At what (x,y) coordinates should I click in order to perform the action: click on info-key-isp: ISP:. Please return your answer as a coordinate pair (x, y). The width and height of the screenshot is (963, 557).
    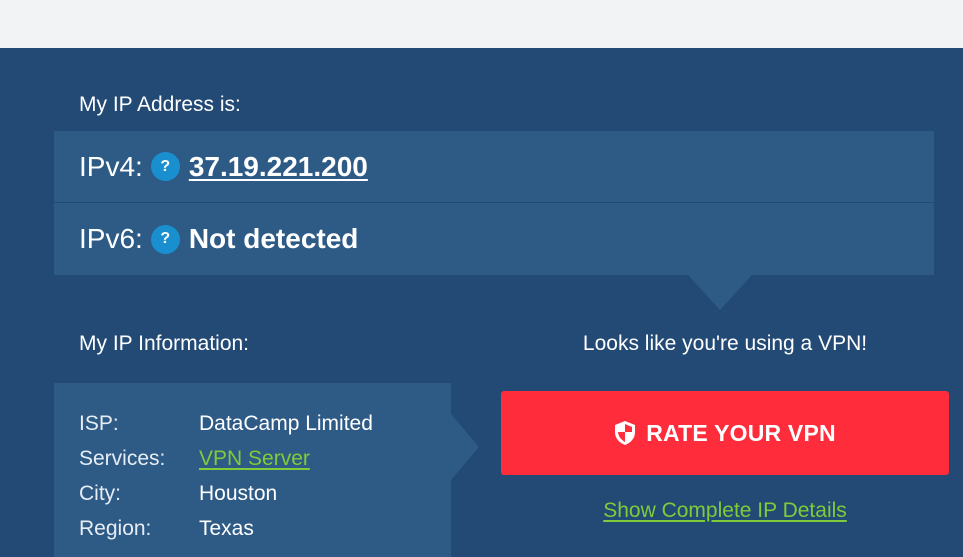
    Looking at the image, I should click on (99, 423).